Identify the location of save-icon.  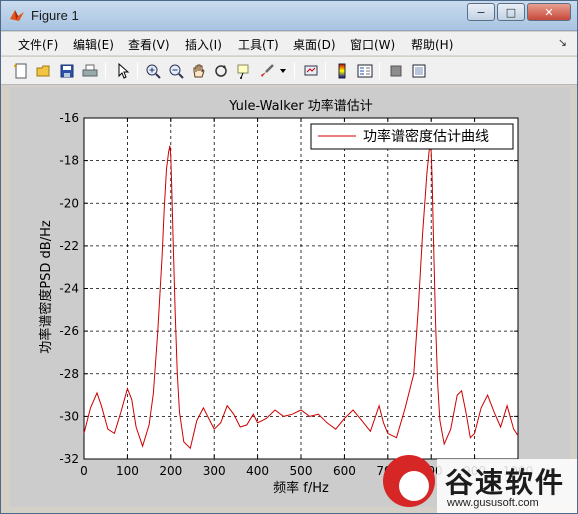
(66, 70).